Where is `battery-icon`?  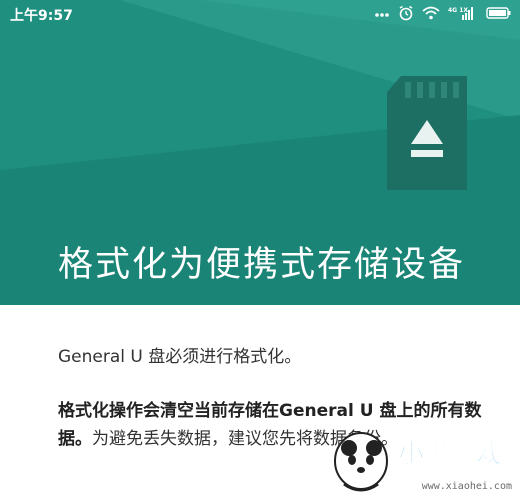
battery-icon is located at coordinates (499, 15).